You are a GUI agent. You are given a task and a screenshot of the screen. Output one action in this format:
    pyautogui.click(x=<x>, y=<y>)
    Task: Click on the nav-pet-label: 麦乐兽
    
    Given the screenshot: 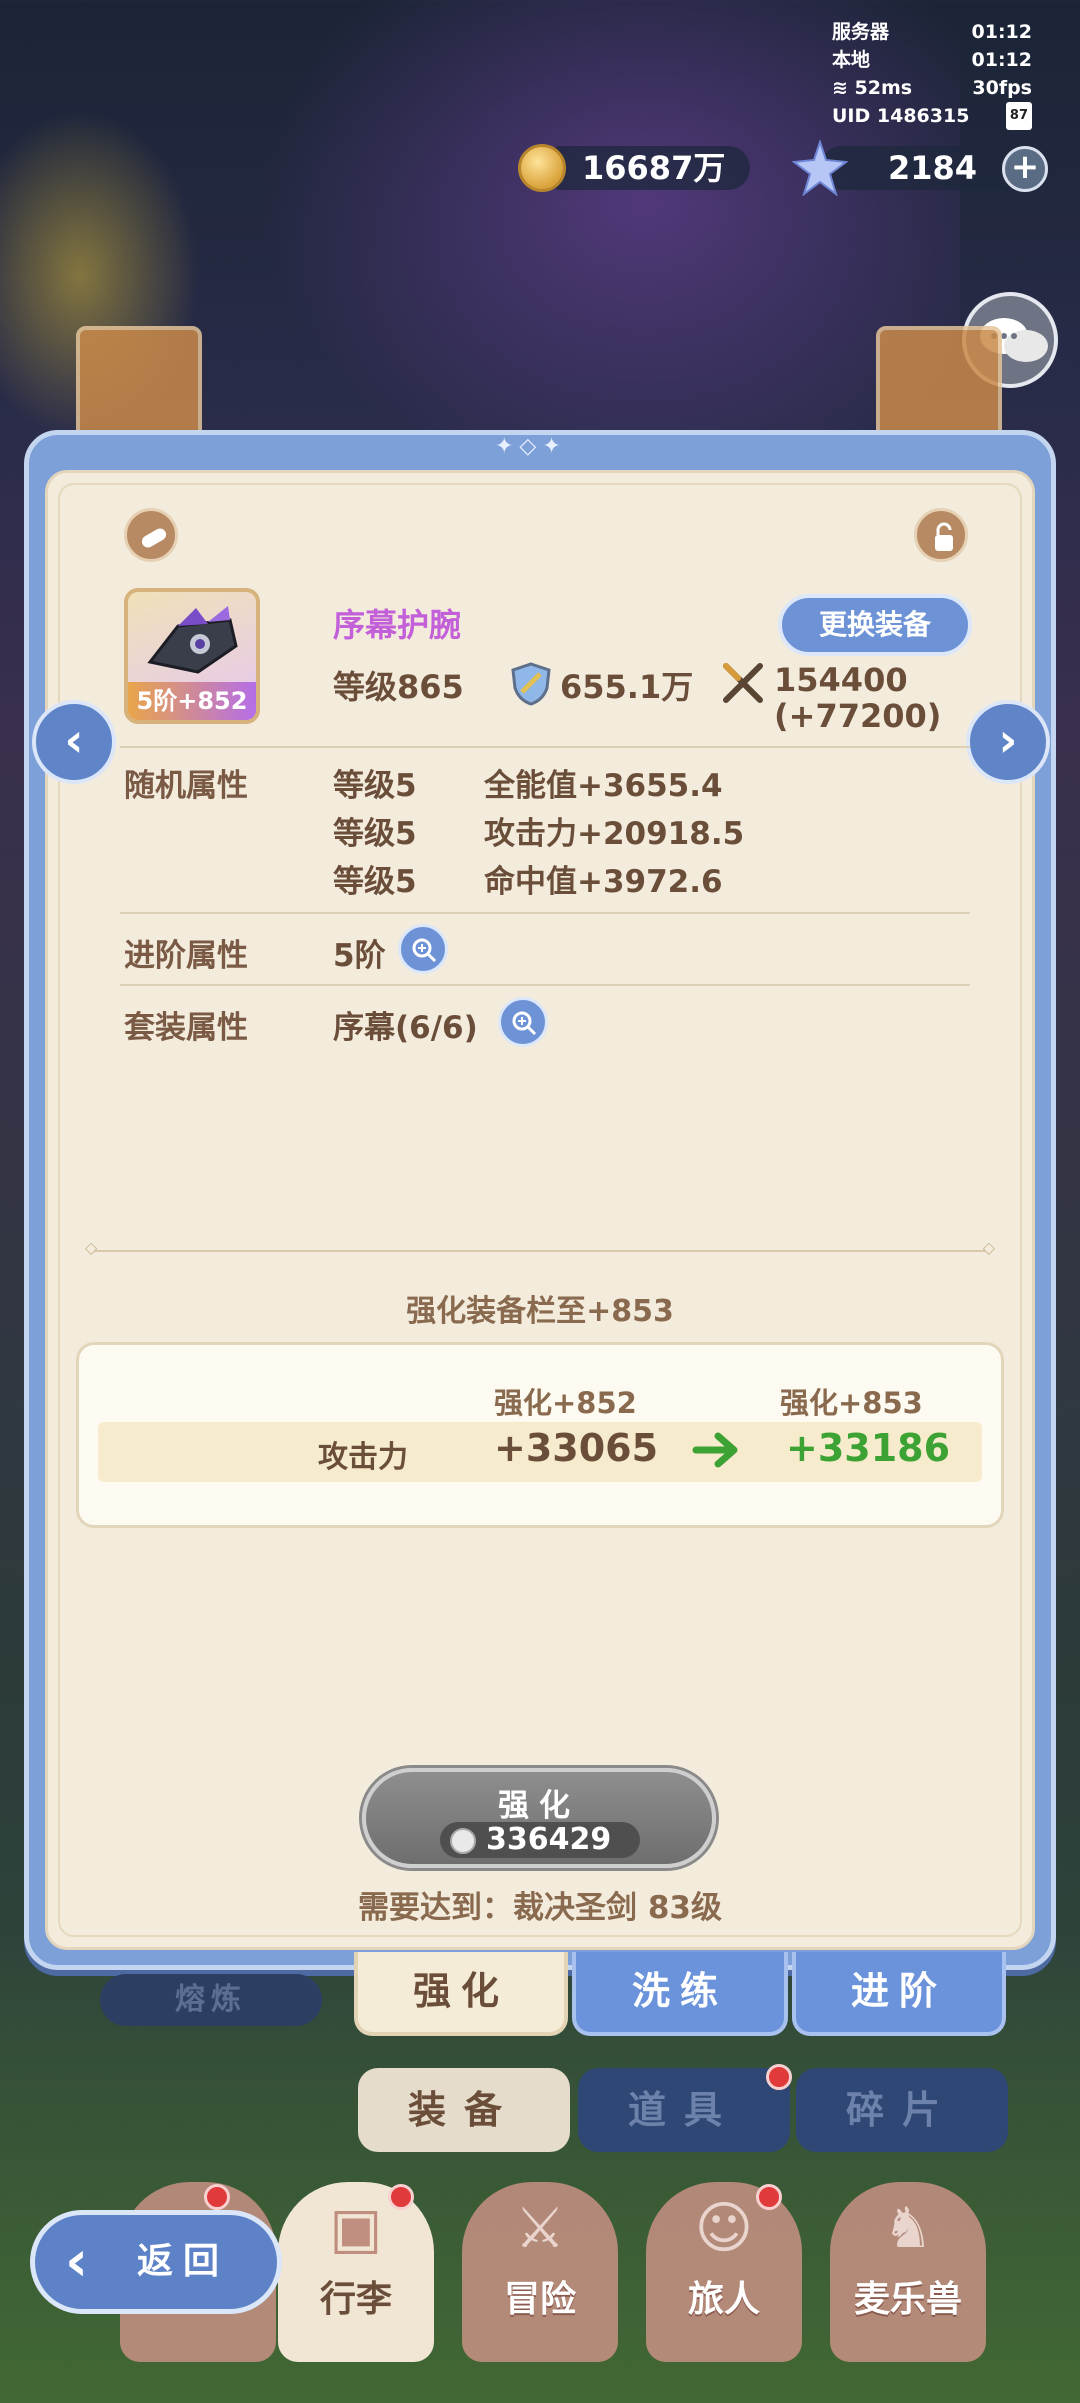 What is the action you would take?
    pyautogui.click(x=907, y=2299)
    